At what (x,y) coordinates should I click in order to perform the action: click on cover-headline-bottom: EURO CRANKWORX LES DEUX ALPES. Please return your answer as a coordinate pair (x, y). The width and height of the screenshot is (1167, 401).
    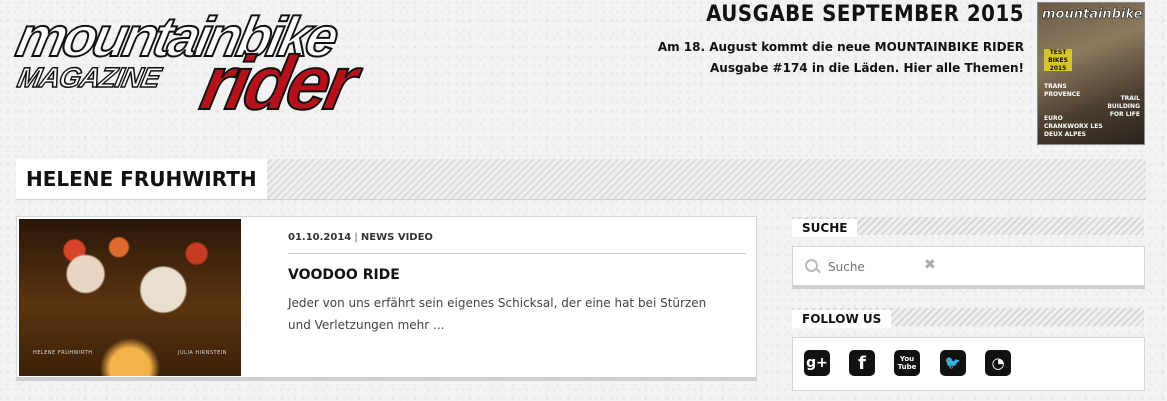
    Looking at the image, I should click on (1073, 126).